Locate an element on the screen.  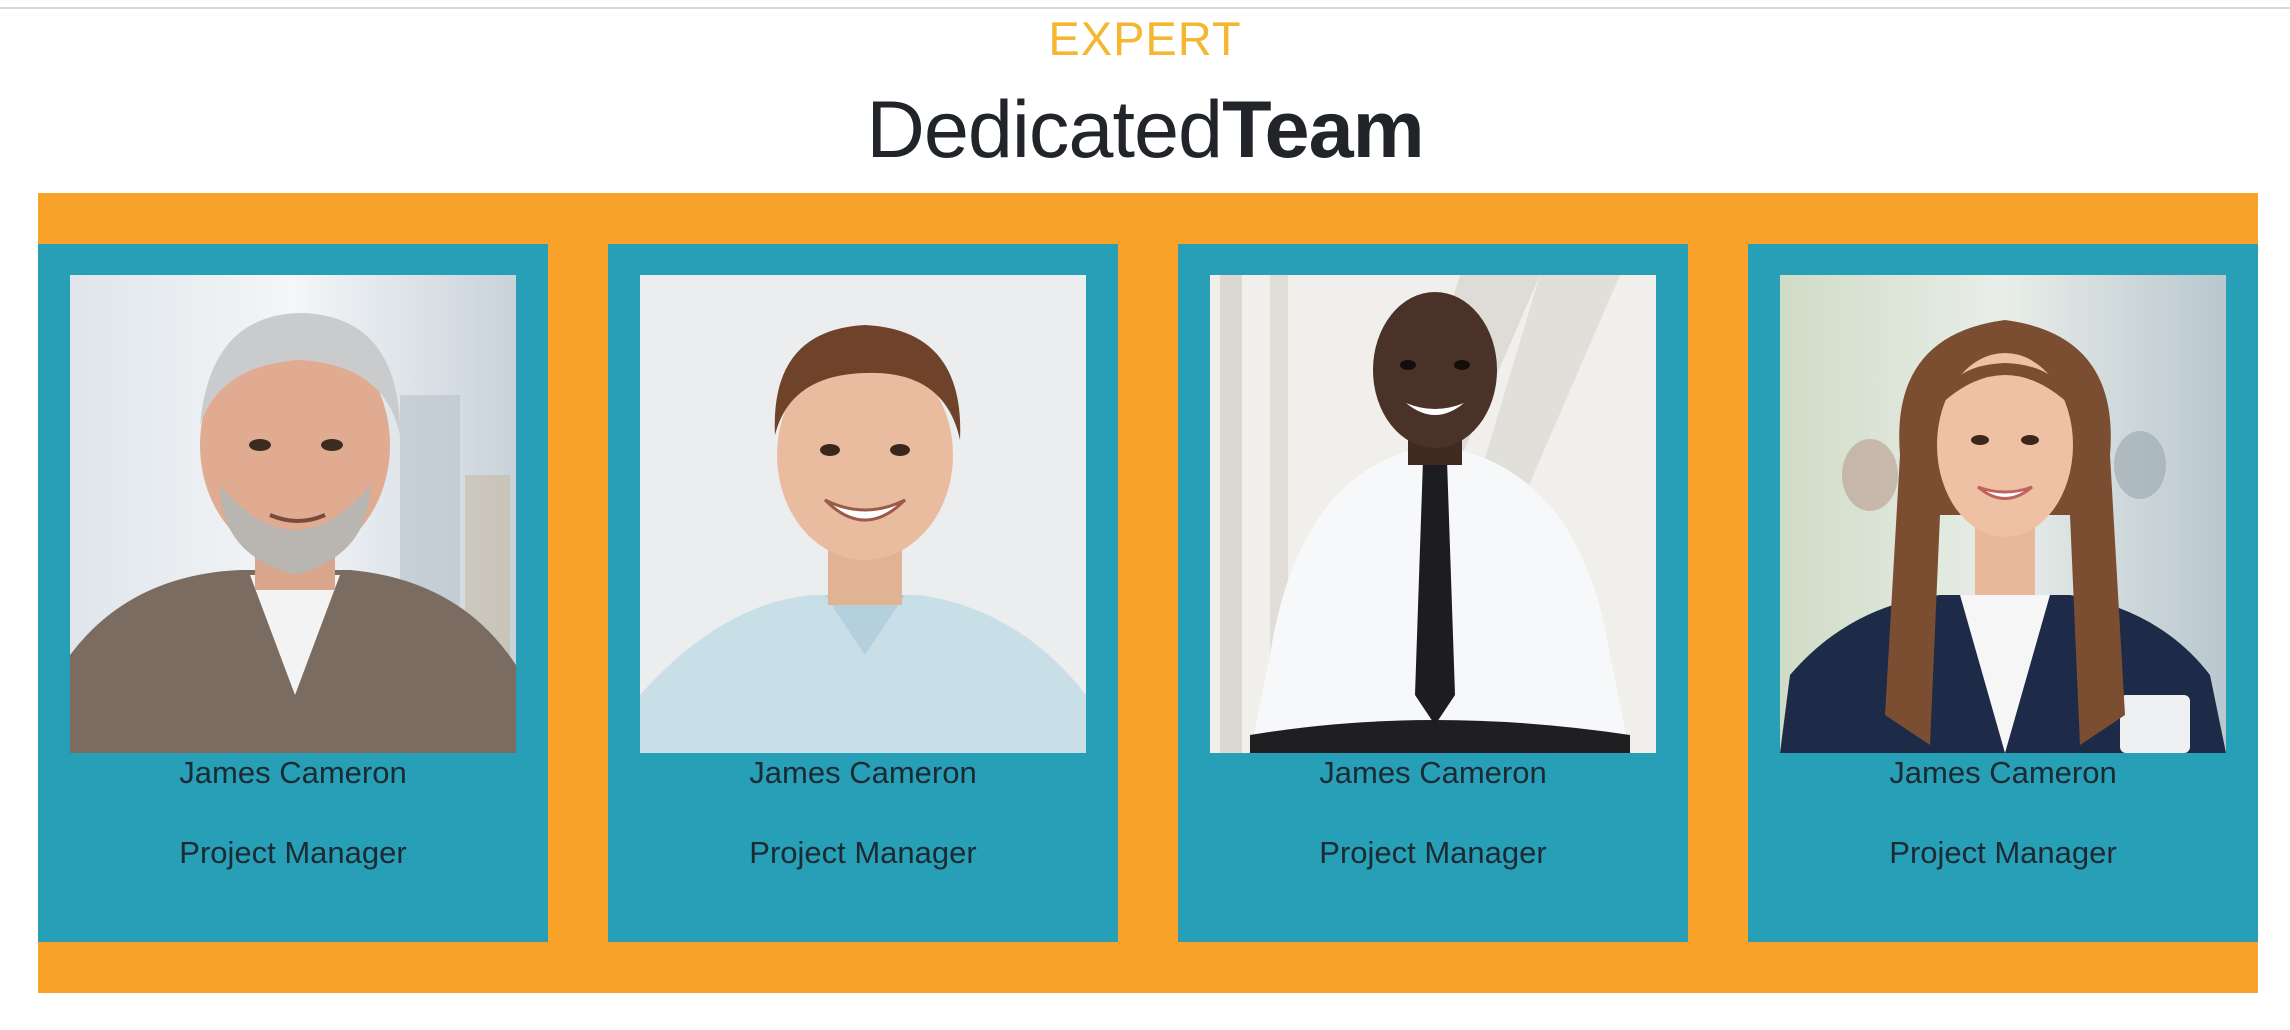
section-title-regular: Dedicated is located at coordinates (1044, 130).